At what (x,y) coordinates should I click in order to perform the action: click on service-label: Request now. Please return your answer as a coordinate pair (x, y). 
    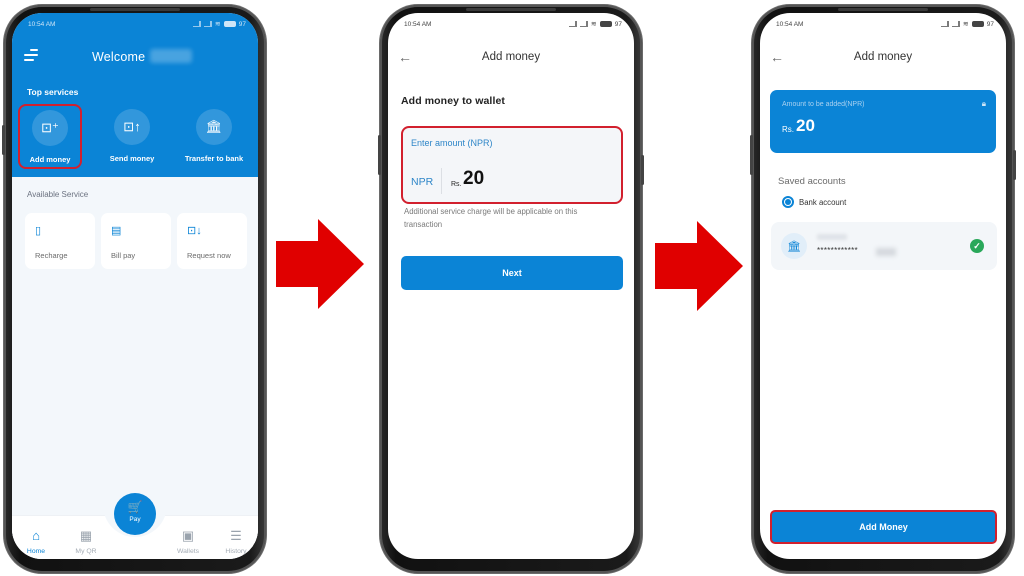
    Looking at the image, I should click on (209, 255).